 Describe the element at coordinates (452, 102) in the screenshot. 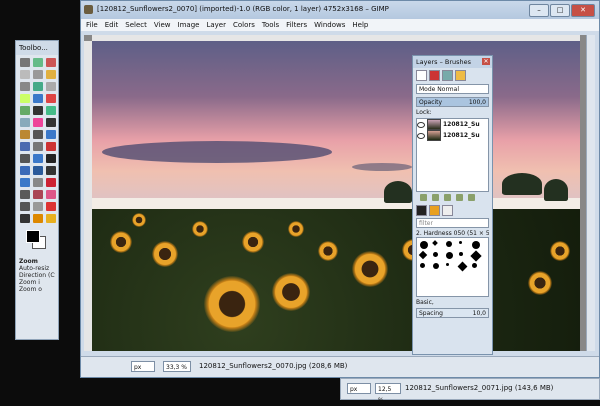

I see `opacity-slider: Opacity 100,0` at that location.